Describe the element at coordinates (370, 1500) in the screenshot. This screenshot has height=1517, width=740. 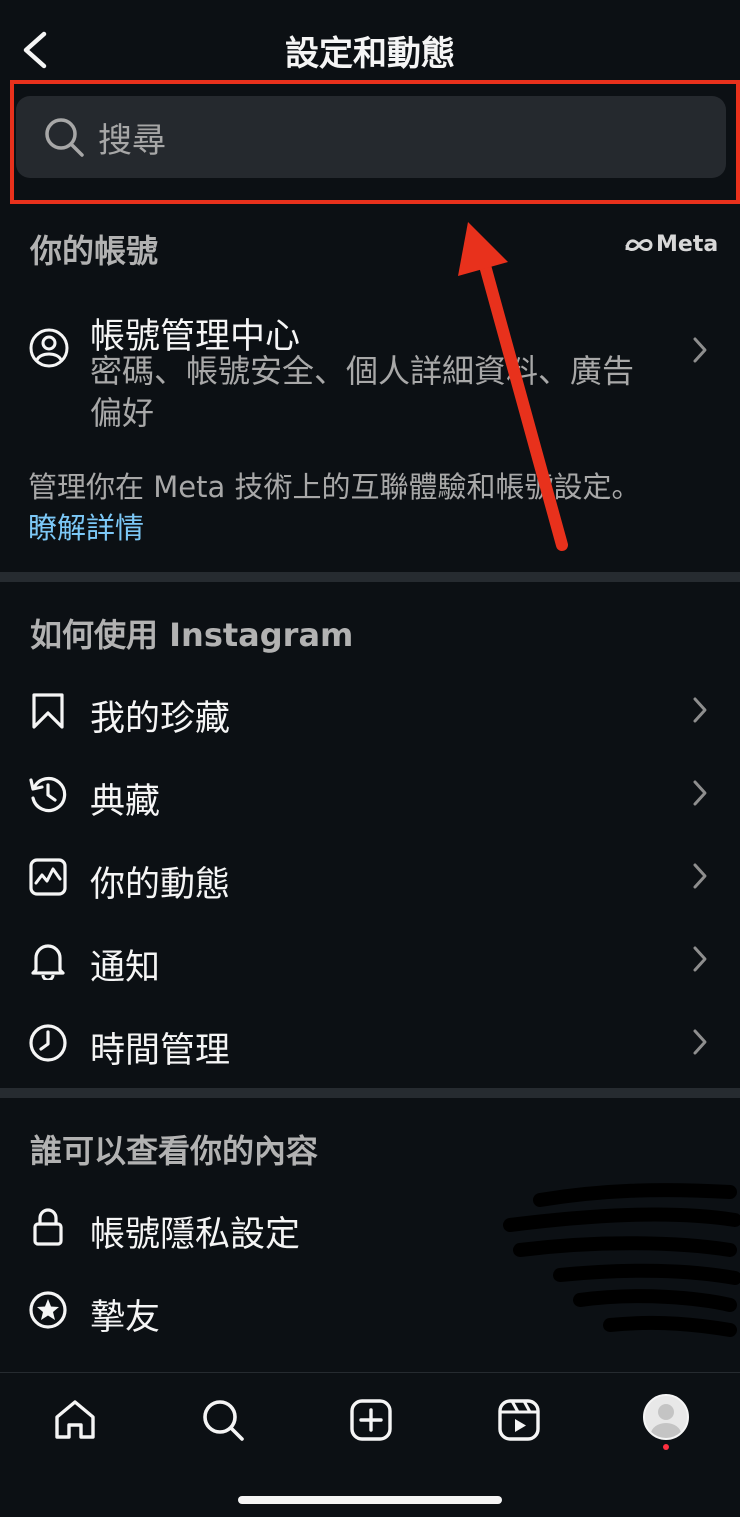
I see `home-indicator` at that location.